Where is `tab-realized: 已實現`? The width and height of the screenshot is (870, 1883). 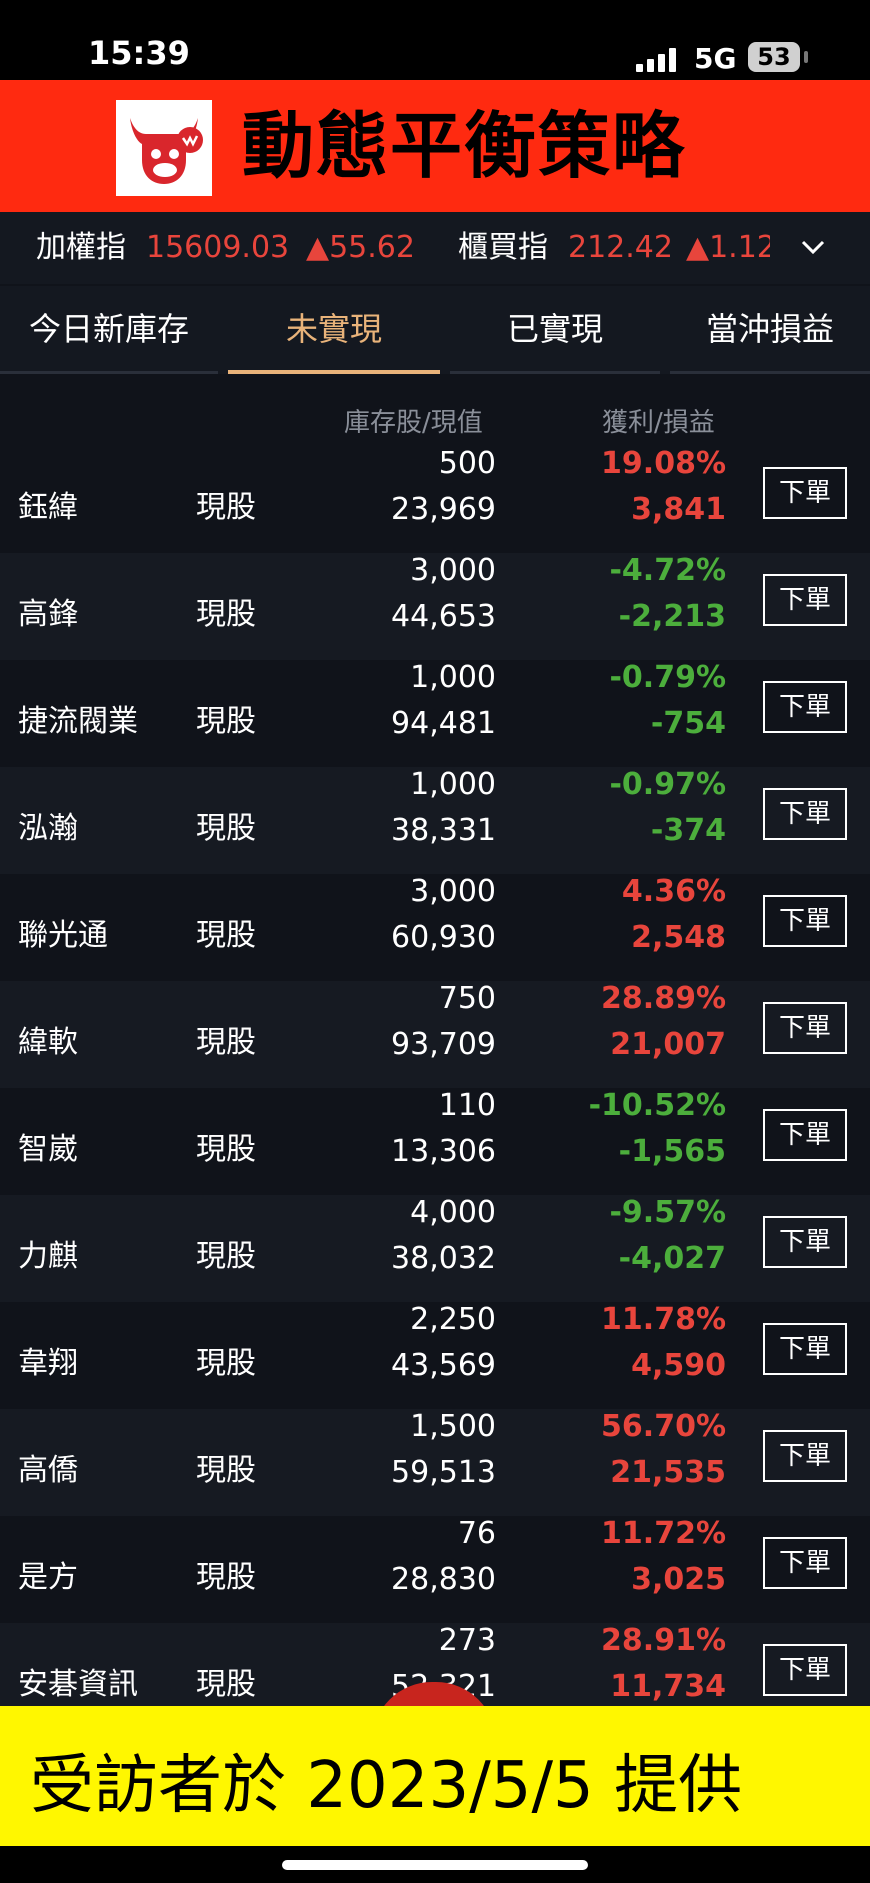
tab-realized: 已實現 is located at coordinates (555, 330).